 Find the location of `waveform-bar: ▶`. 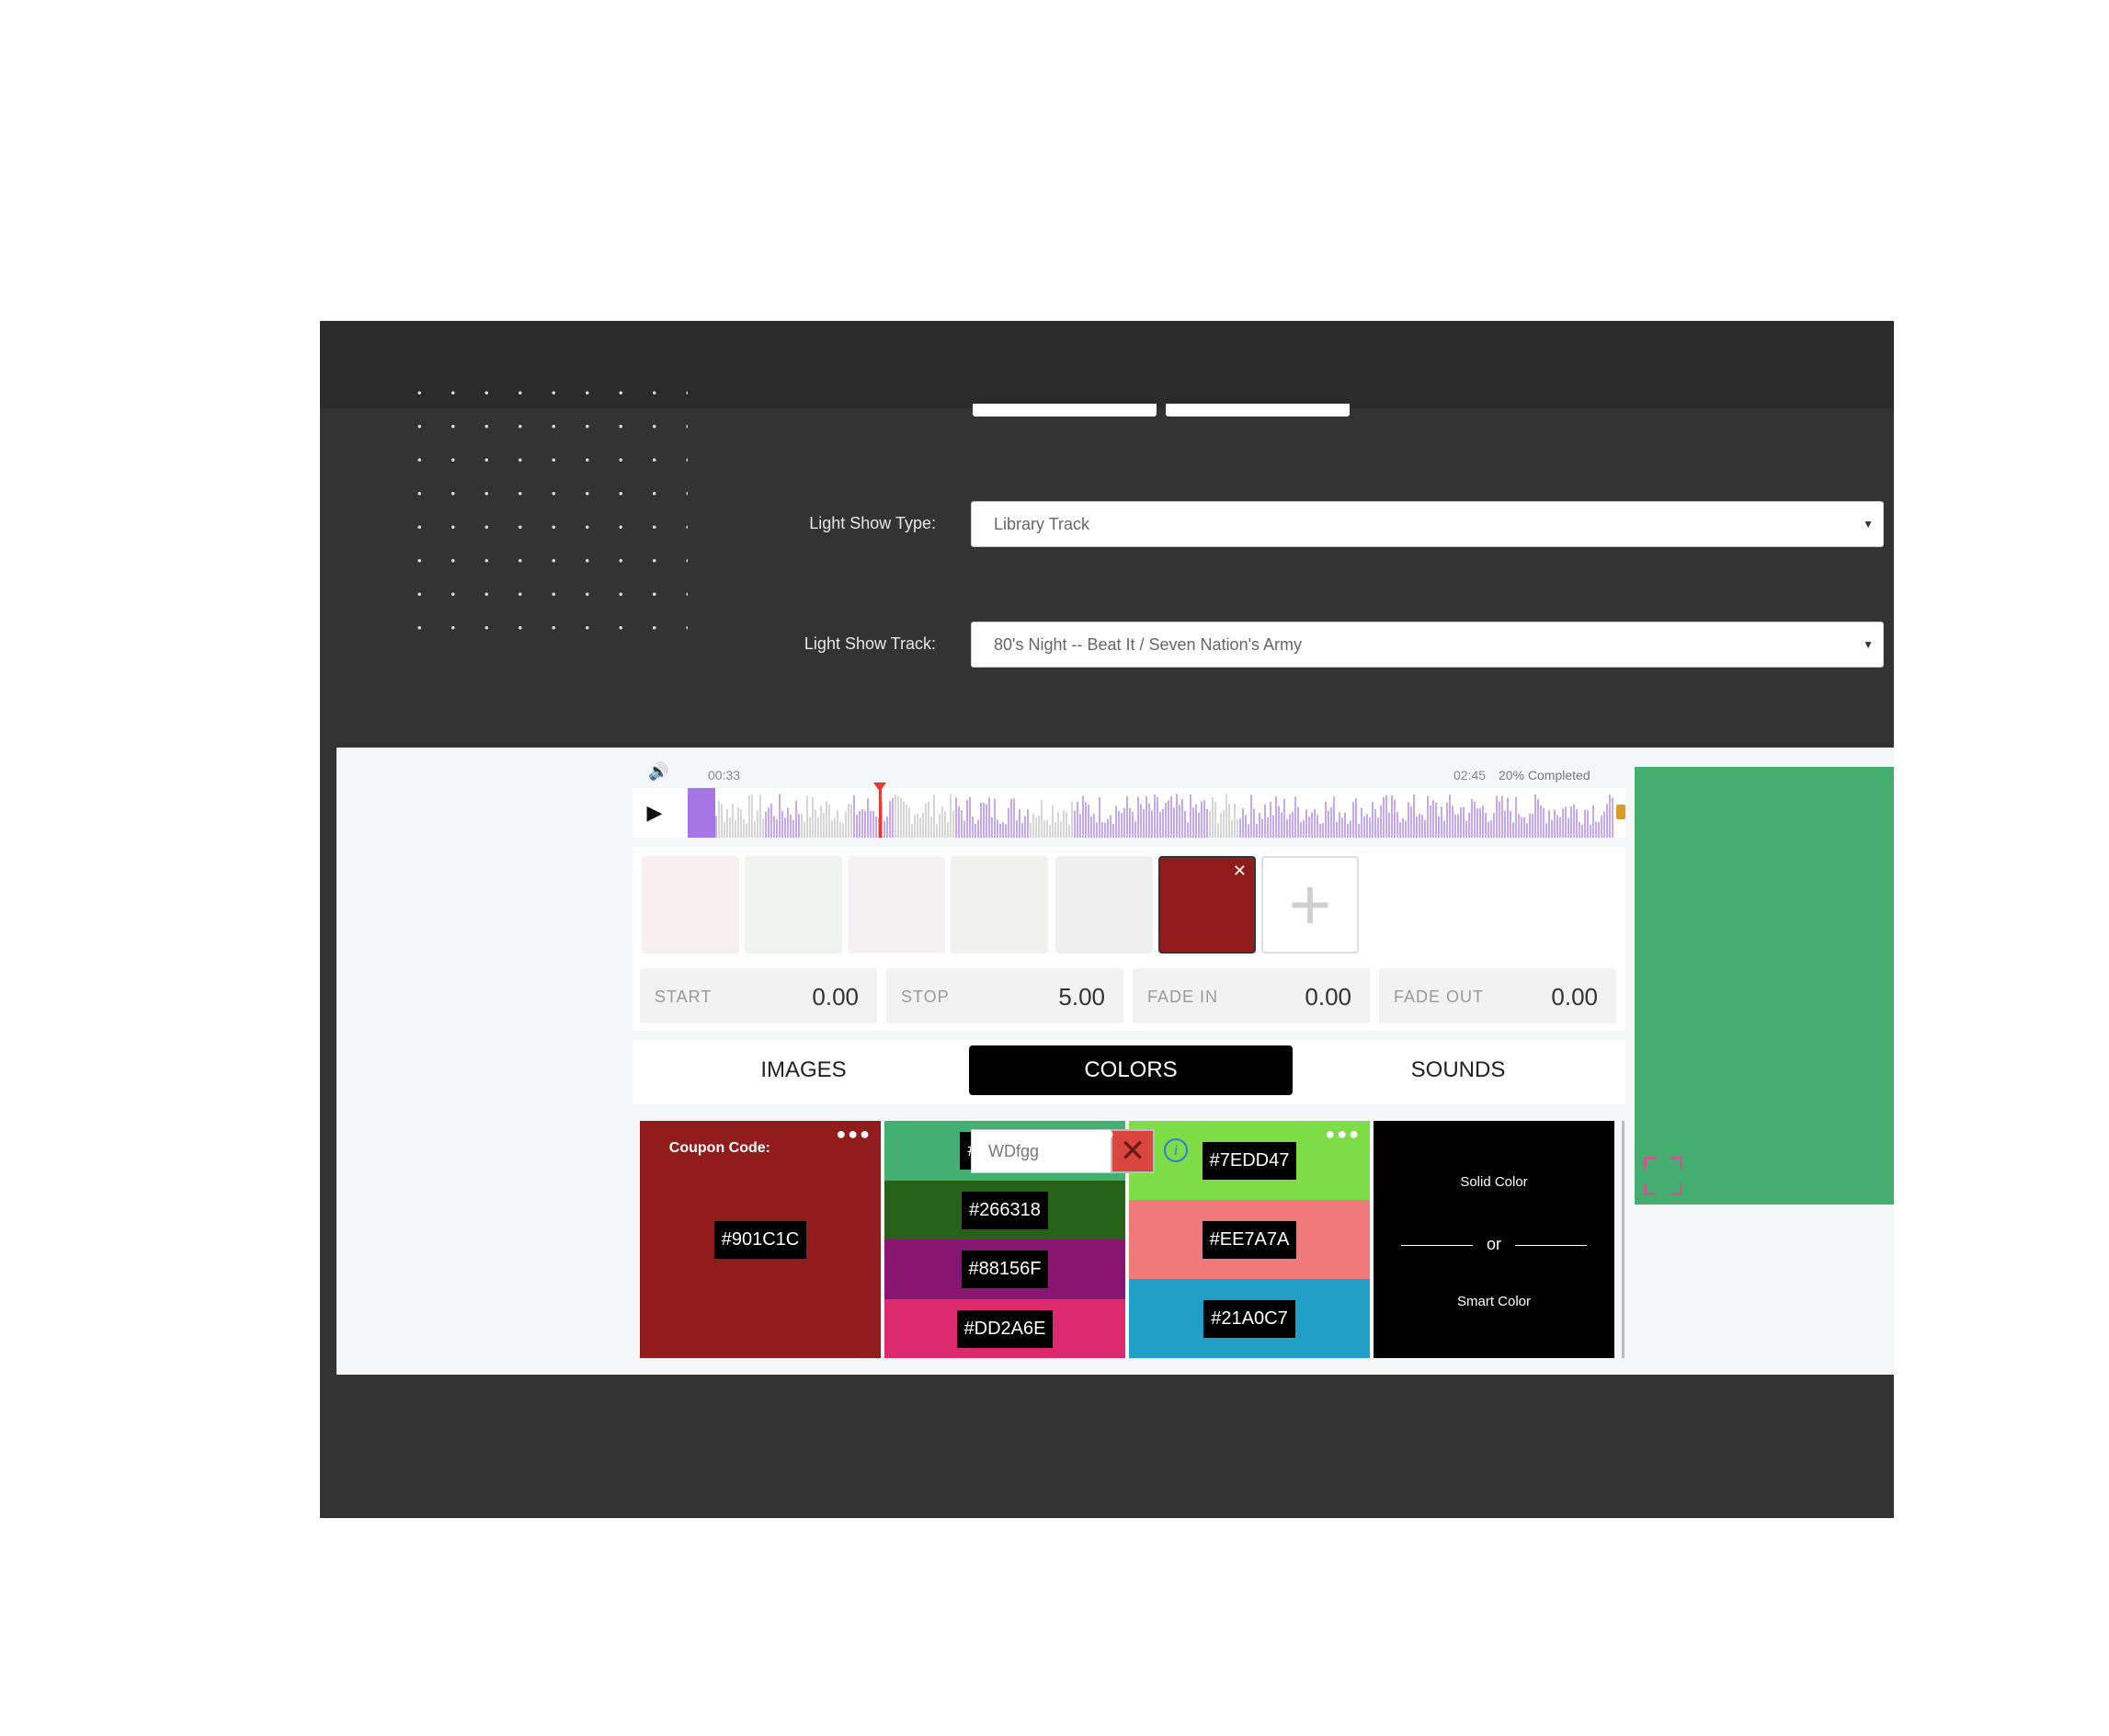

waveform-bar: ▶ is located at coordinates (1129, 810).